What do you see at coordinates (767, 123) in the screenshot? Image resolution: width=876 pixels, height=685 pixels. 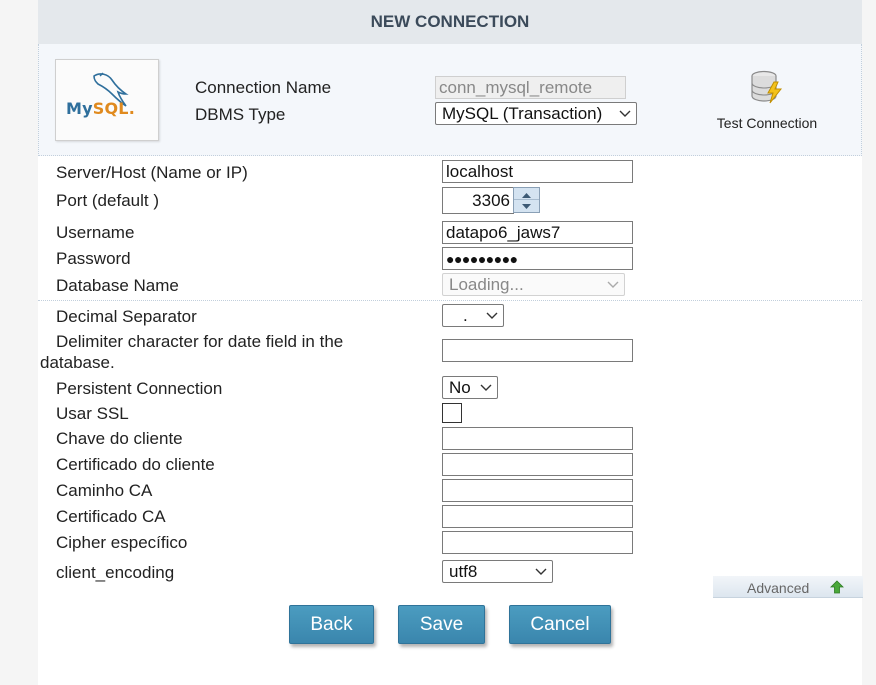 I see `test-connection-label: Test Connection` at bounding box center [767, 123].